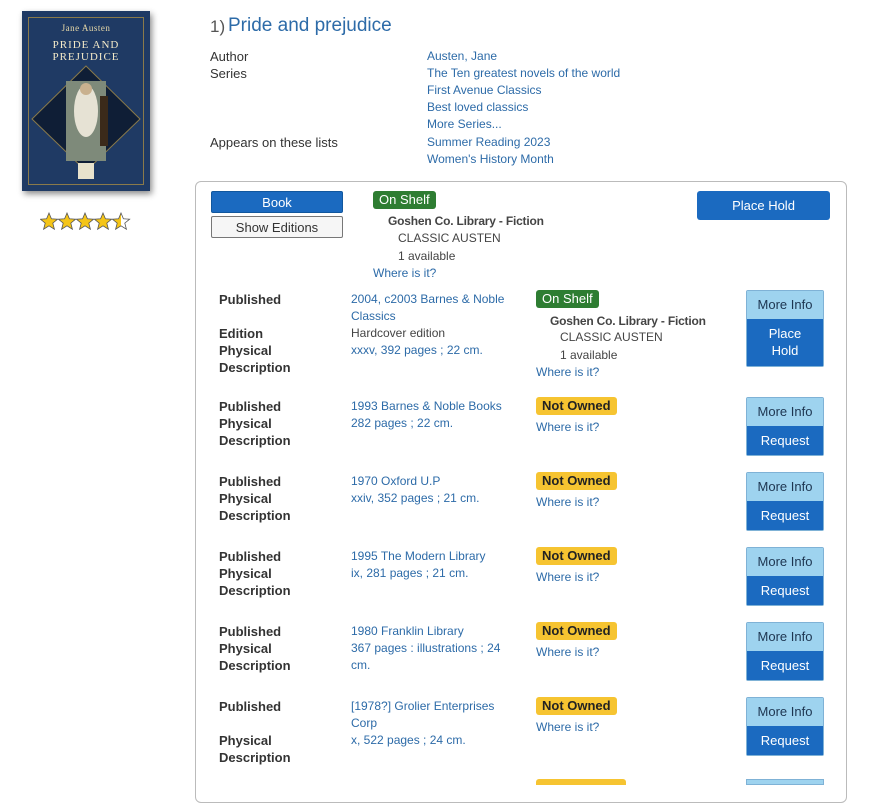  Describe the element at coordinates (785, 333) in the screenshot. I see `place-hold-label: Place` at that location.